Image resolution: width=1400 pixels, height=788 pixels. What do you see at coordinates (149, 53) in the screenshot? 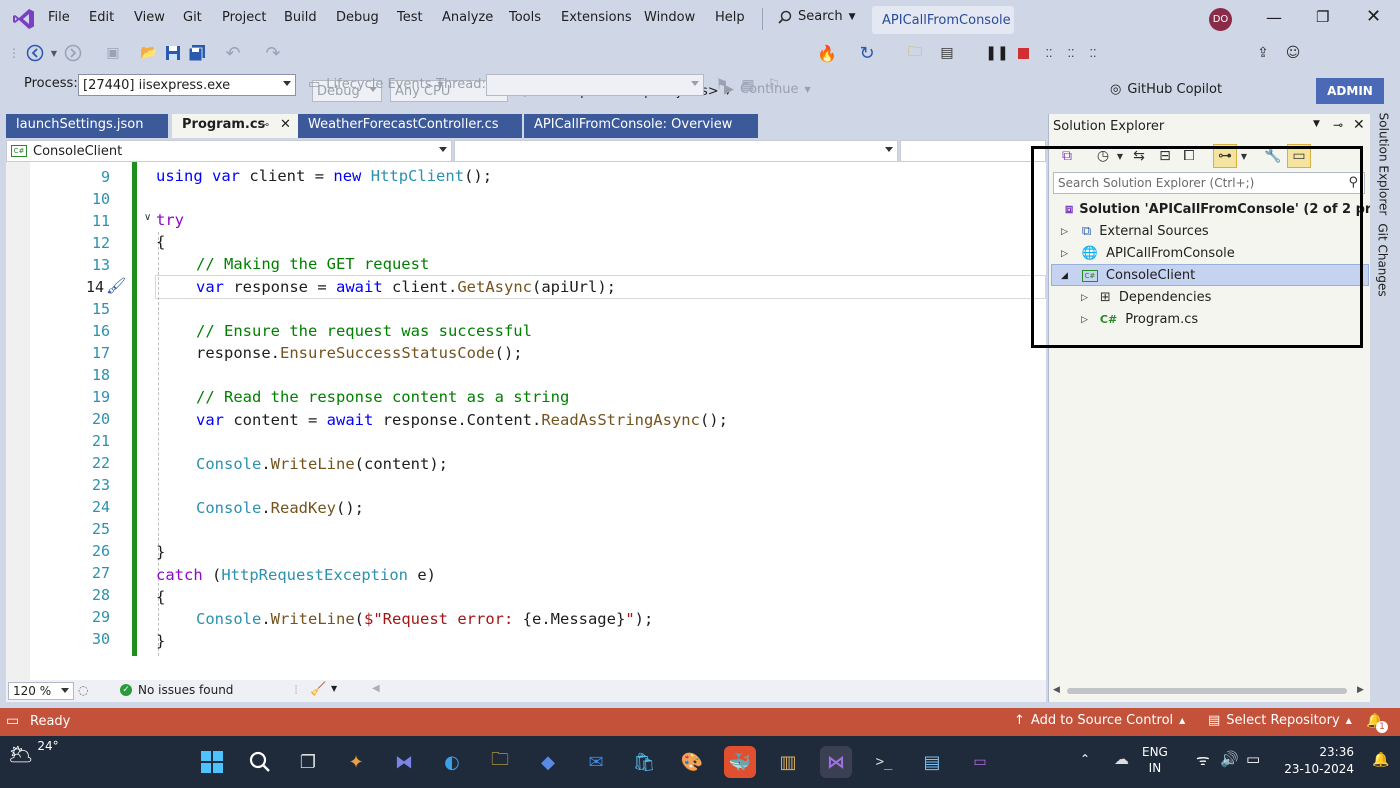
I see `open-folder-icon: 📂` at bounding box center [149, 53].